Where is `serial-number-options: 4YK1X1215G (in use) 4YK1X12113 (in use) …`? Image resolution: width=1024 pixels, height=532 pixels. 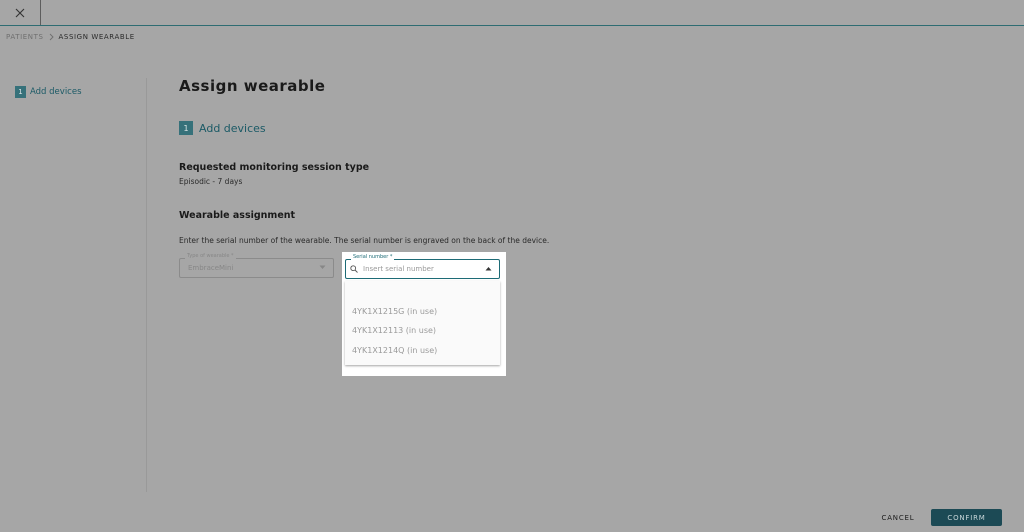 serial-number-options: 4YK1X1215G (in use) 4YK1X12113 (in use) … is located at coordinates (422, 323).